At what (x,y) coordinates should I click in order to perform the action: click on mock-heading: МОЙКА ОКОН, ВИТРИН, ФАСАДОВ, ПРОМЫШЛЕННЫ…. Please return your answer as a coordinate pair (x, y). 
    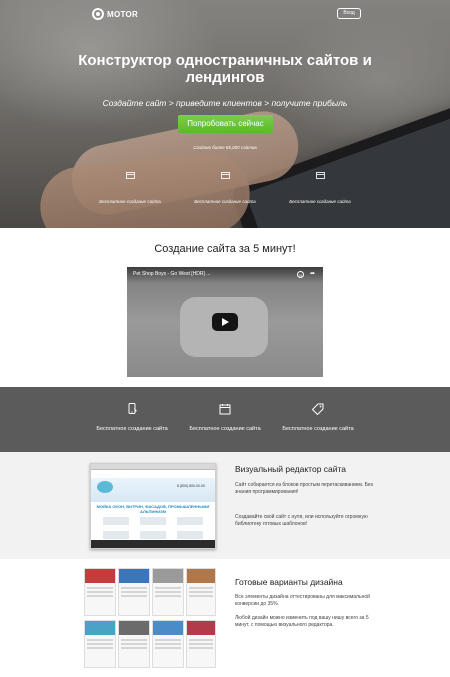
    Looking at the image, I should click on (153, 509).